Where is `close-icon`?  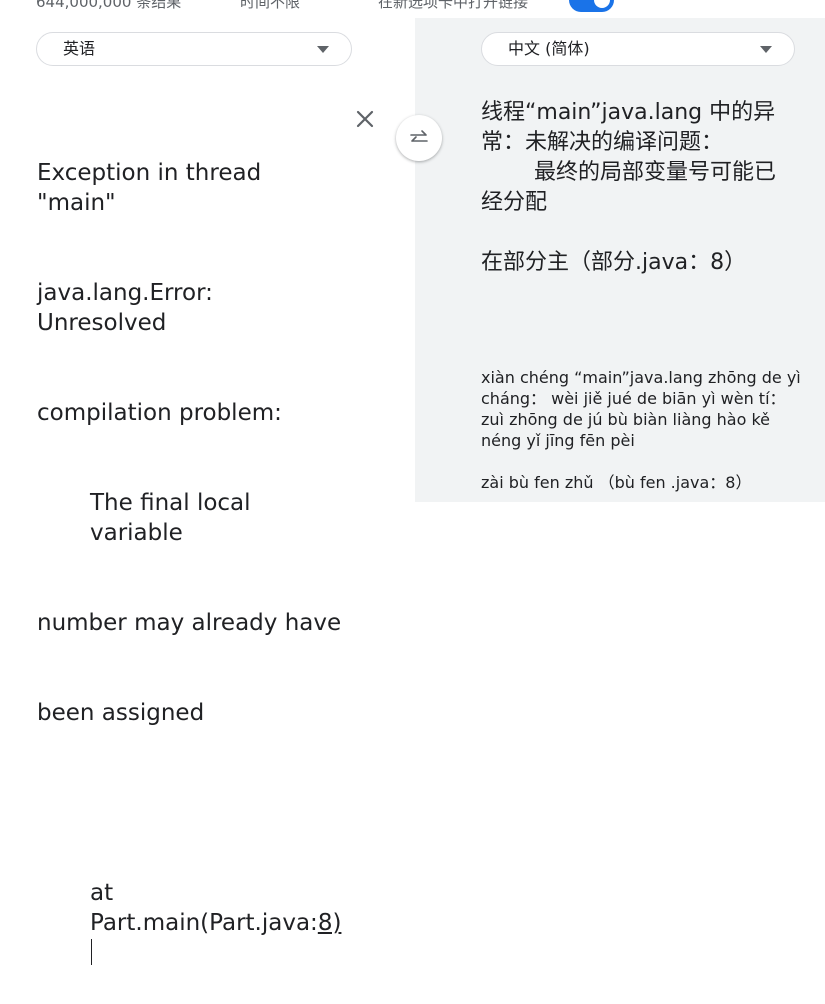 close-icon is located at coordinates (365, 119).